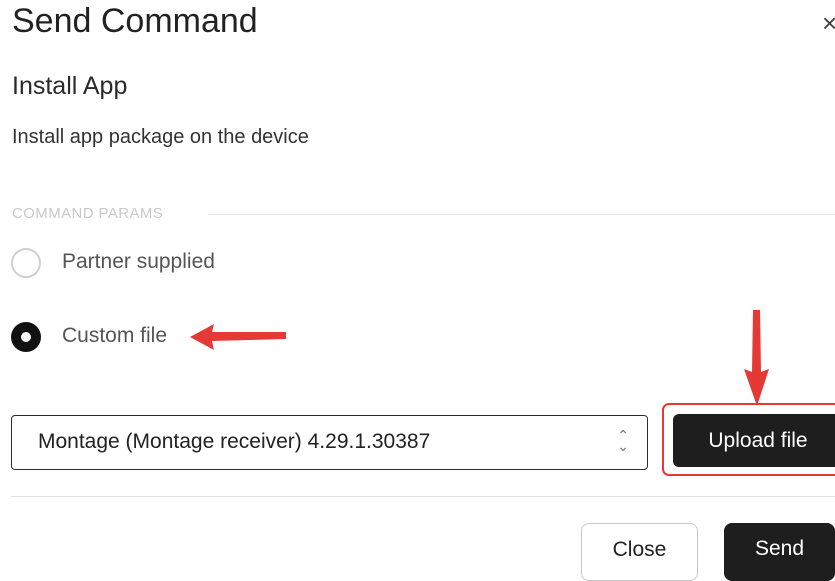 This screenshot has height=581, width=835. What do you see at coordinates (828, 23) in the screenshot?
I see `close-icon: ×` at bounding box center [828, 23].